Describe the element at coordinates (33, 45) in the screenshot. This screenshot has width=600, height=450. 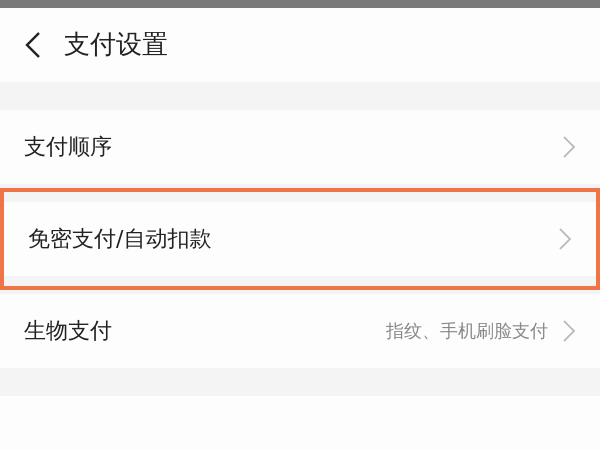
I see `back-button` at that location.